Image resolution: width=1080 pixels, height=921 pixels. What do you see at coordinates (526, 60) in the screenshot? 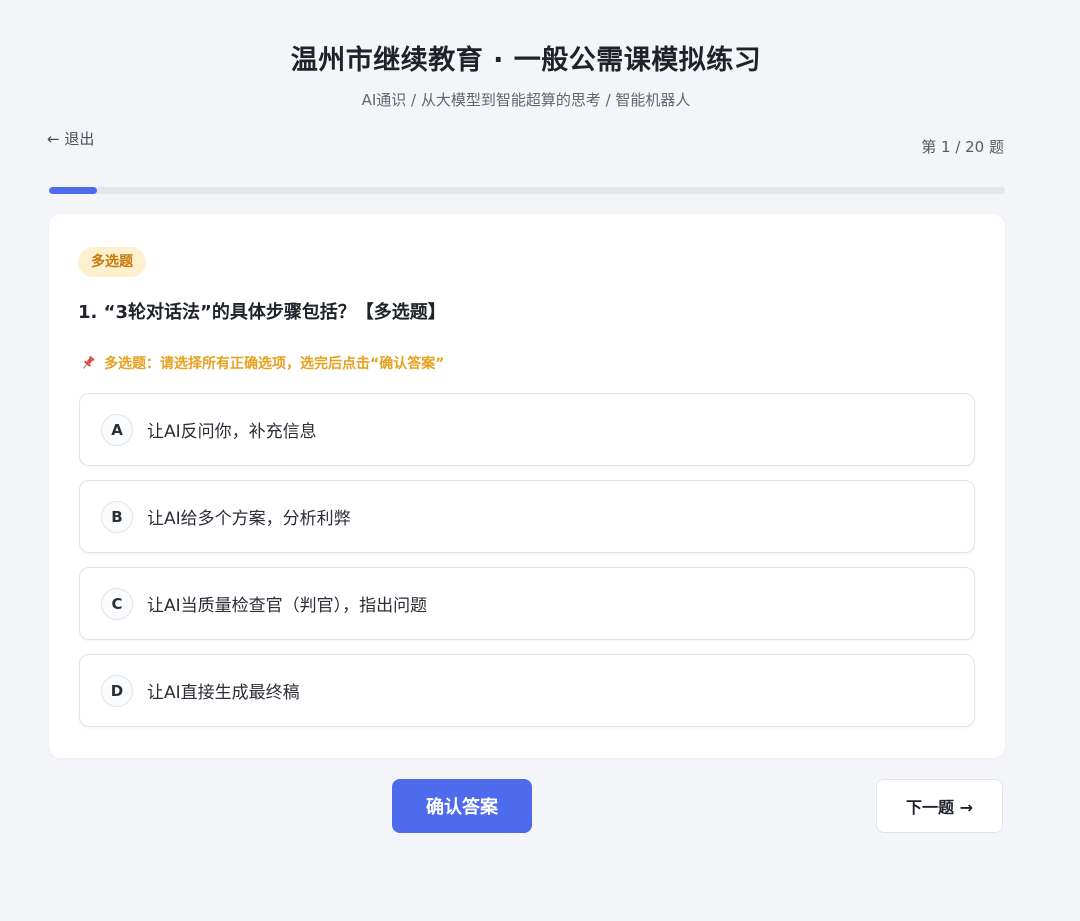
I see `page-title: 温州市继续教育 · 一般公需课模拟练习` at bounding box center [526, 60].